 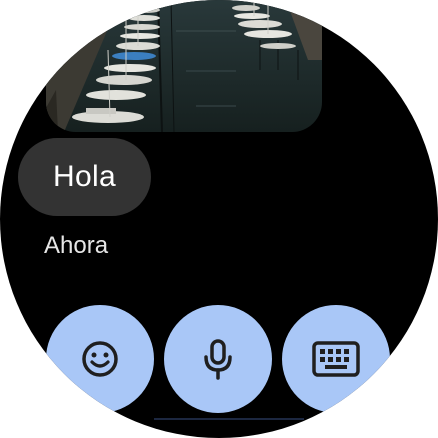 I want to click on message-bubble: Hola, so click(x=84, y=177).